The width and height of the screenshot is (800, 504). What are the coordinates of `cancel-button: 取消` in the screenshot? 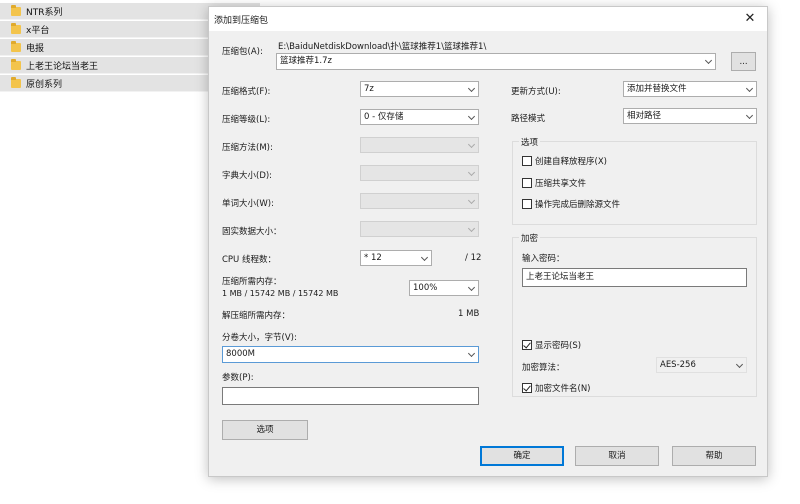 It's located at (617, 456).